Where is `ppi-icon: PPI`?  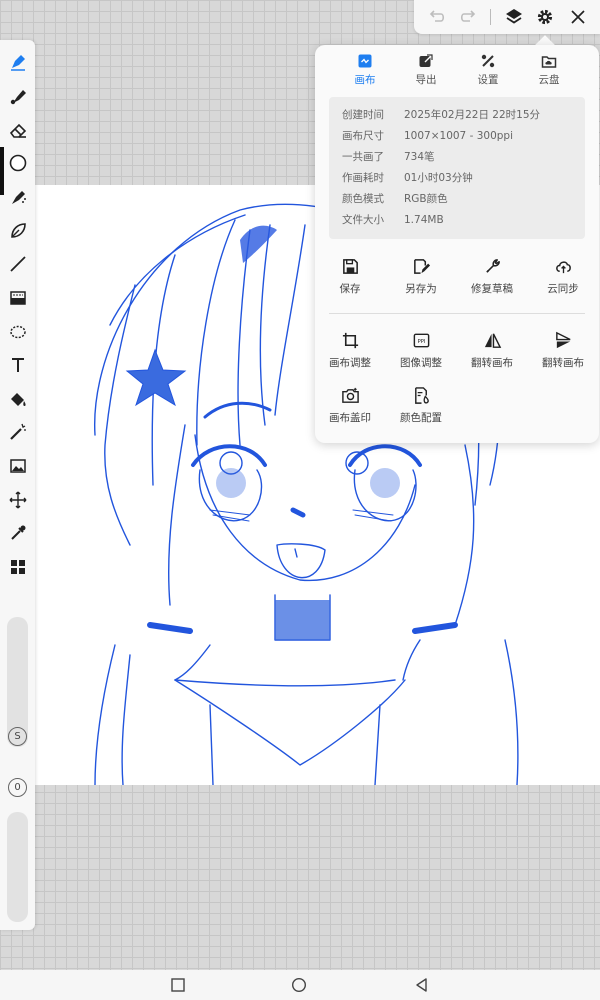 ppi-icon: PPI is located at coordinates (421, 340).